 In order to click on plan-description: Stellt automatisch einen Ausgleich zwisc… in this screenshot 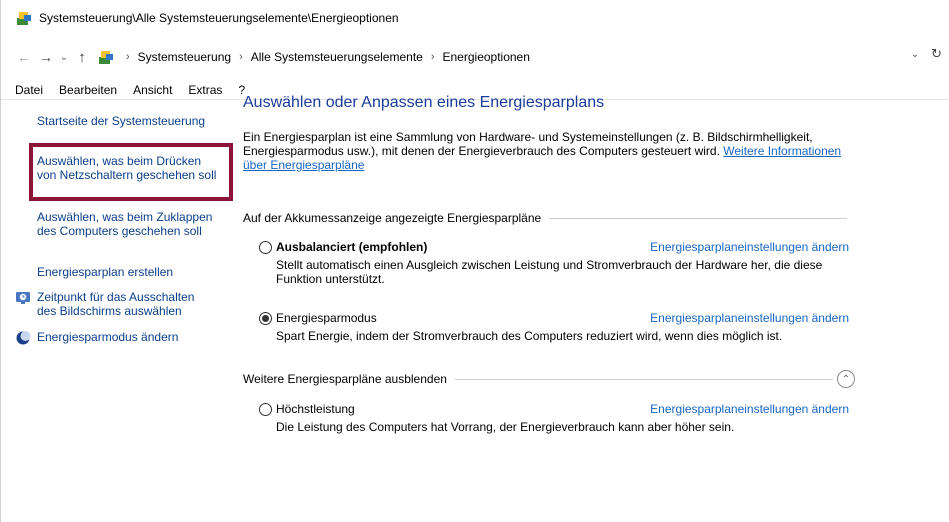, I will do `click(549, 272)`.